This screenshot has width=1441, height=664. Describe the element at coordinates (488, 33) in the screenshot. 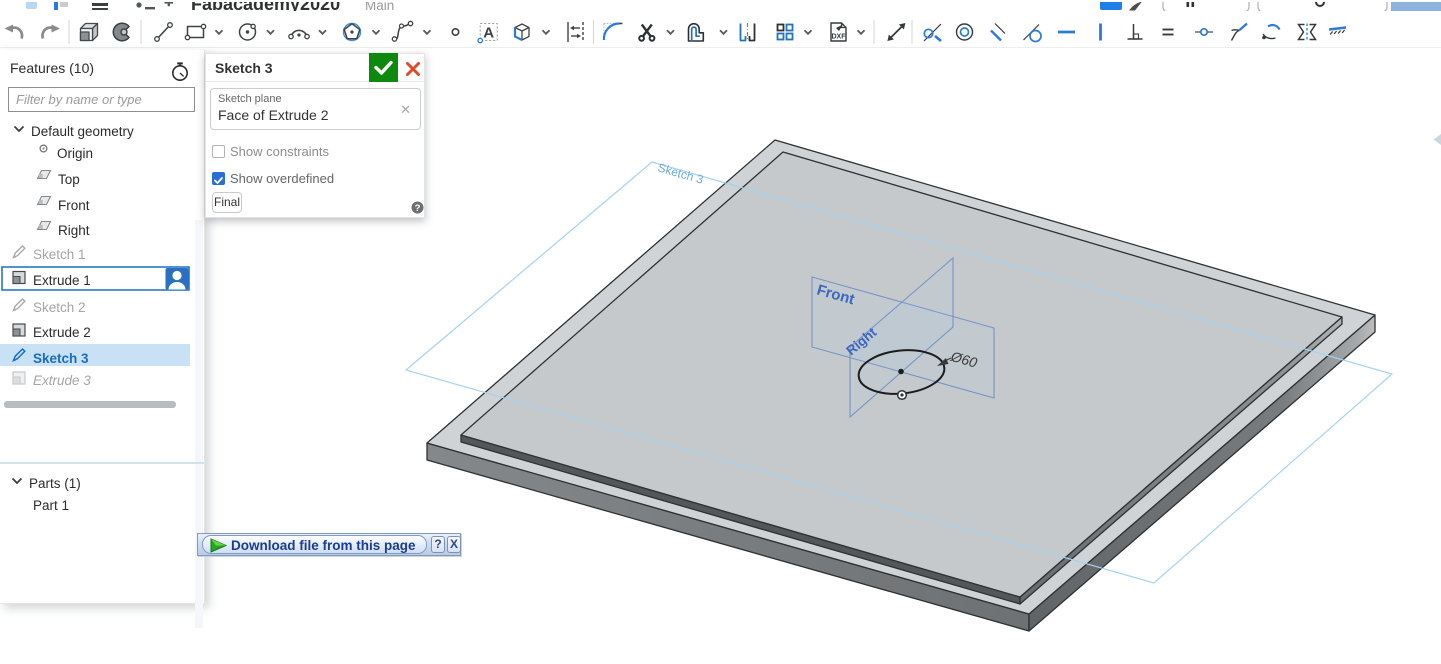

I see `svg-text: A` at that location.